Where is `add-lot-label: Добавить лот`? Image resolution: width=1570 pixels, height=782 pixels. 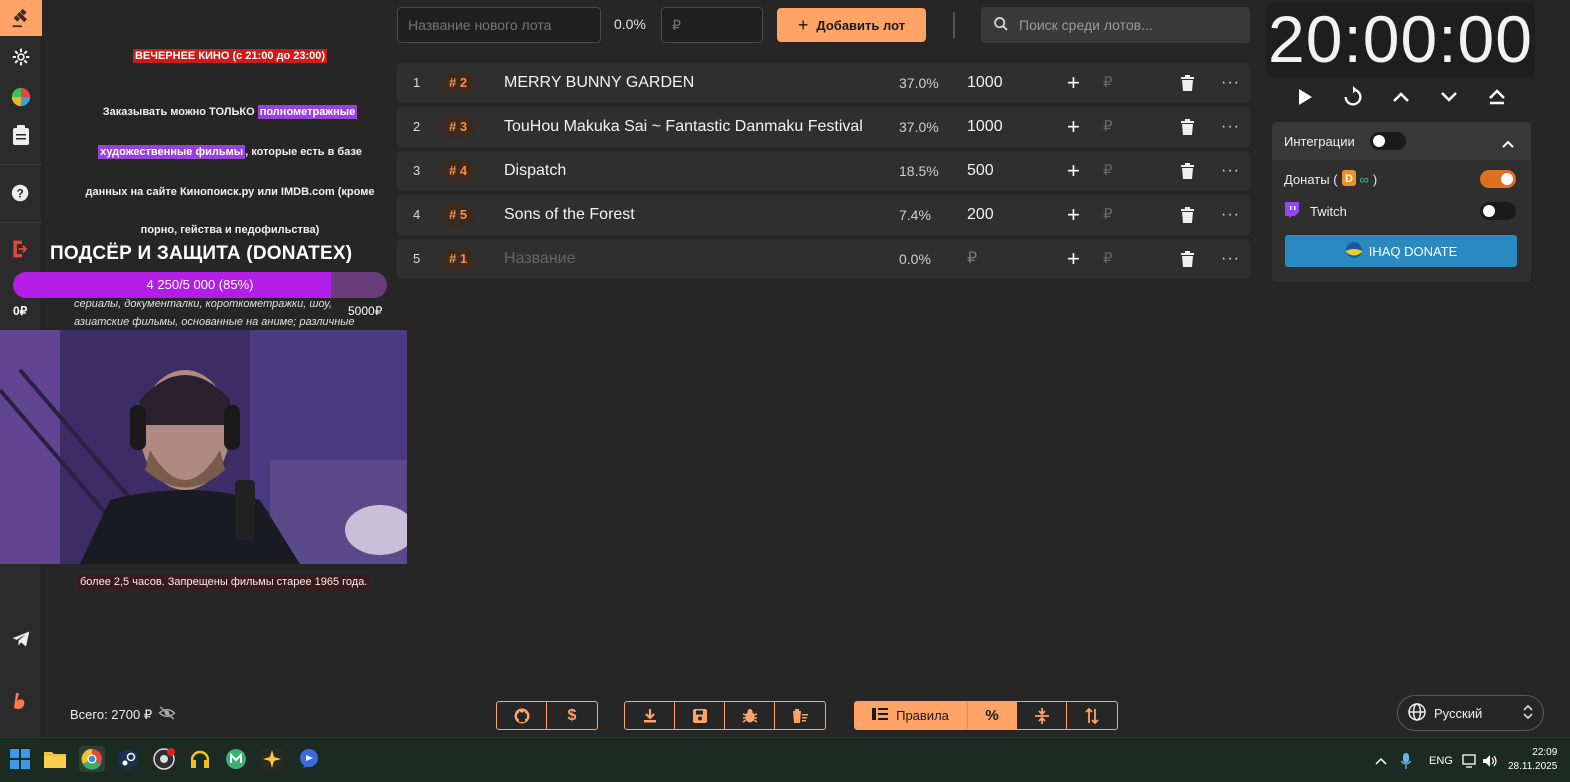 add-lot-label: Добавить лот is located at coordinates (861, 25).